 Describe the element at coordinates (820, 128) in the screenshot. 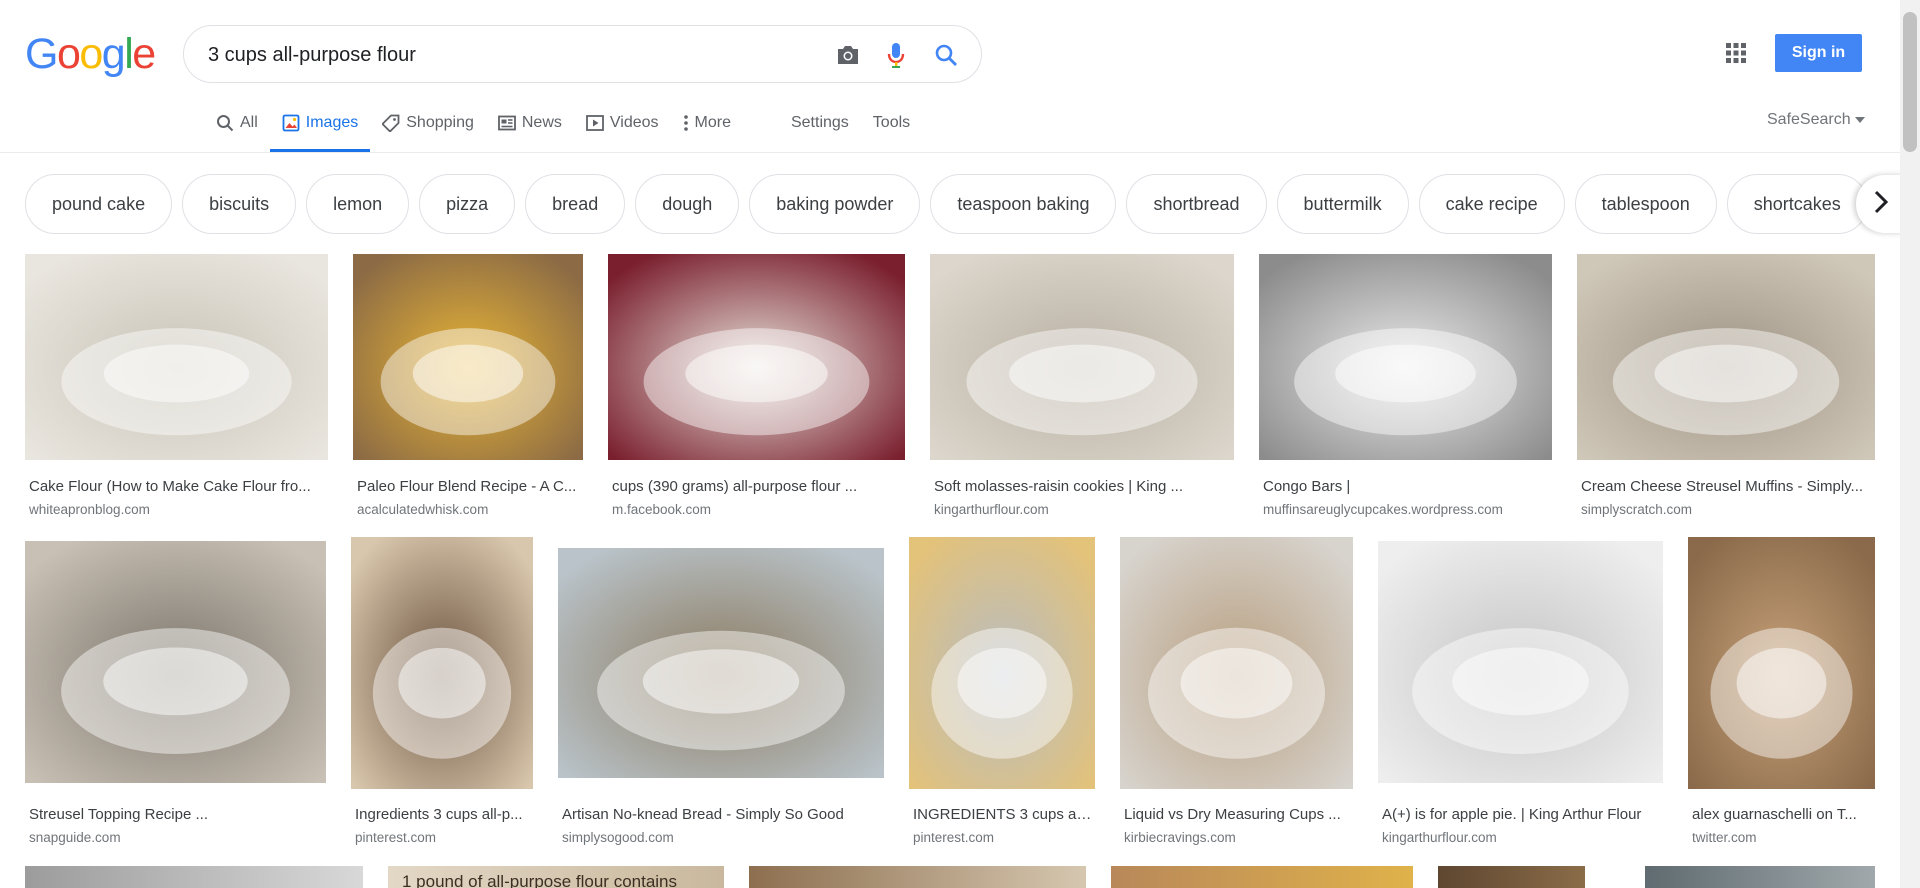

I see `settings-link: Settings` at that location.